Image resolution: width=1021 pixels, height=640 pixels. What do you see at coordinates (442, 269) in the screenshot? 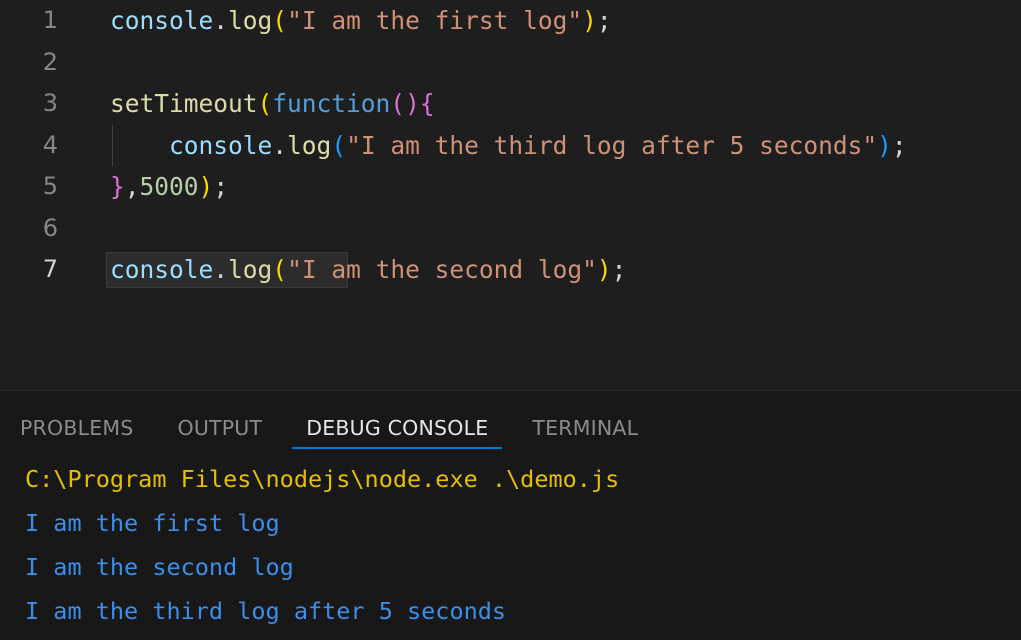
I see `code-token-string: "I am the second log"` at bounding box center [442, 269].